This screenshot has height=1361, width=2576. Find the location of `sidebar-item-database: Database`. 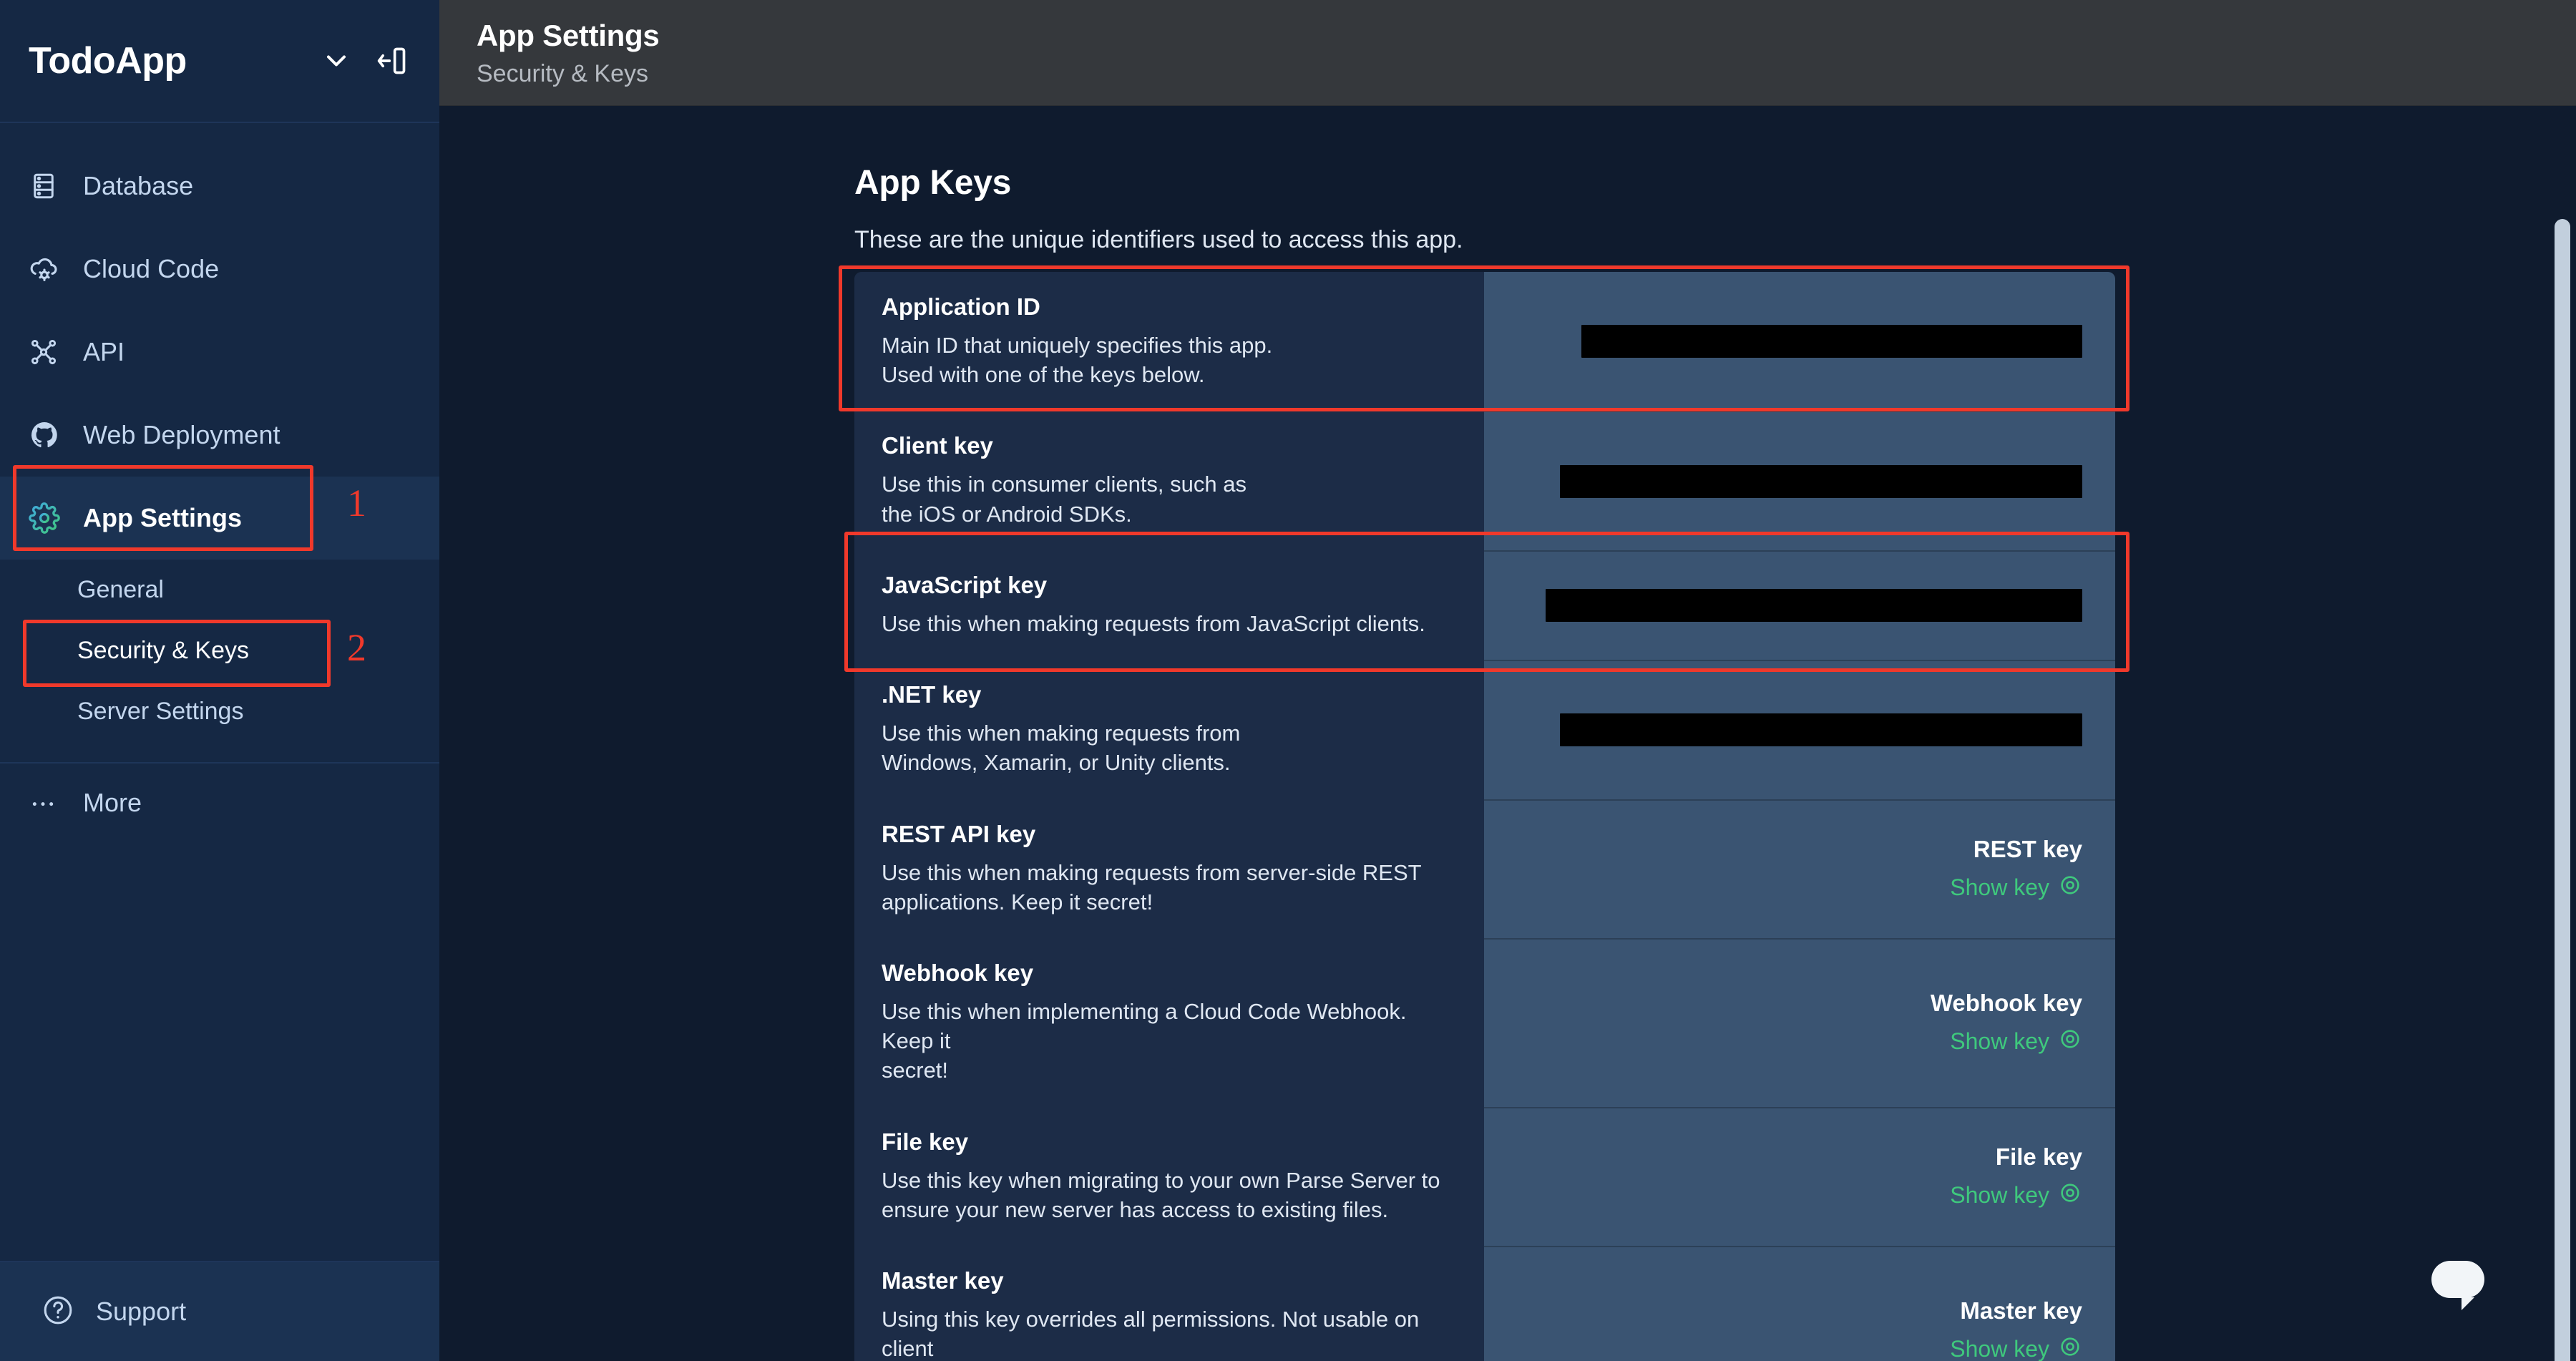

sidebar-item-database: Database is located at coordinates (219, 186).